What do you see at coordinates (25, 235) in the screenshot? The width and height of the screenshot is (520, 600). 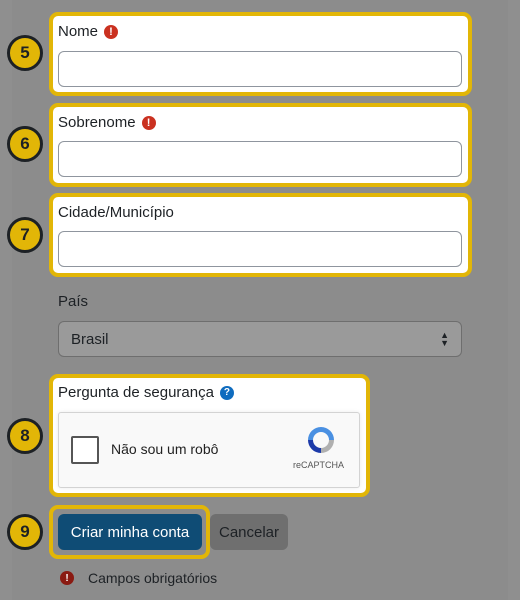 I see `step-badge-7: 7` at bounding box center [25, 235].